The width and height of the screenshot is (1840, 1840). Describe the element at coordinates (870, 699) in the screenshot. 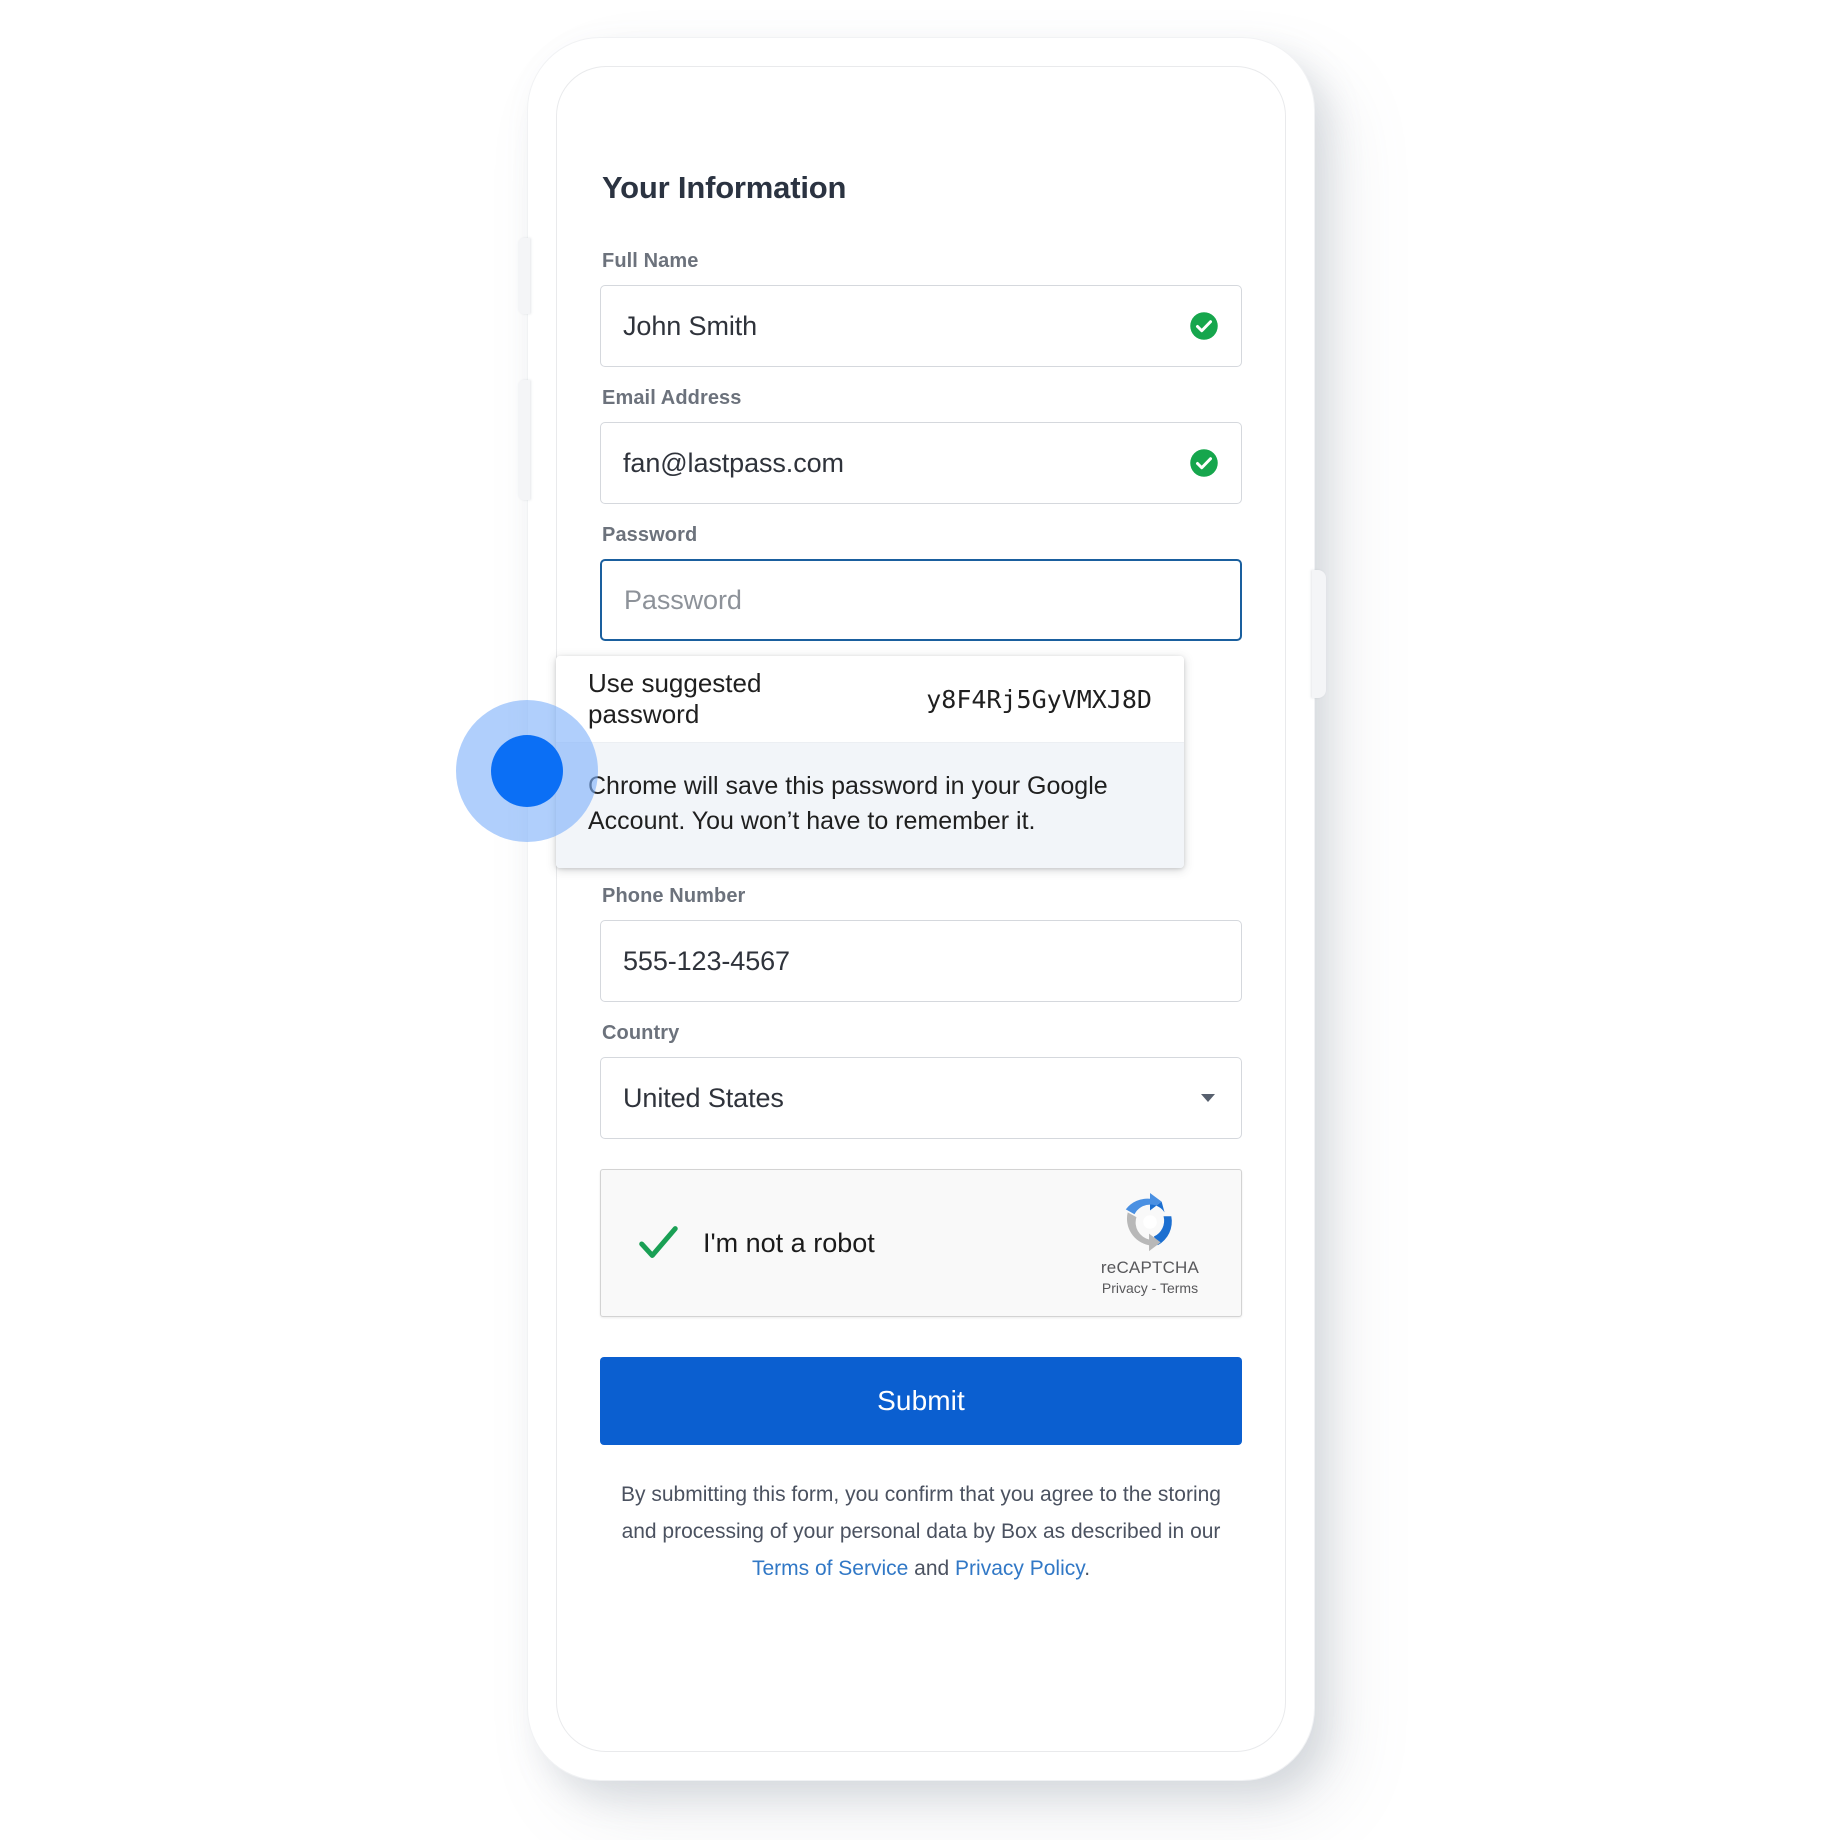

I see `use-suggested-password-row: Use suggested password y8F4Rj5GyVMXJ8D` at that location.